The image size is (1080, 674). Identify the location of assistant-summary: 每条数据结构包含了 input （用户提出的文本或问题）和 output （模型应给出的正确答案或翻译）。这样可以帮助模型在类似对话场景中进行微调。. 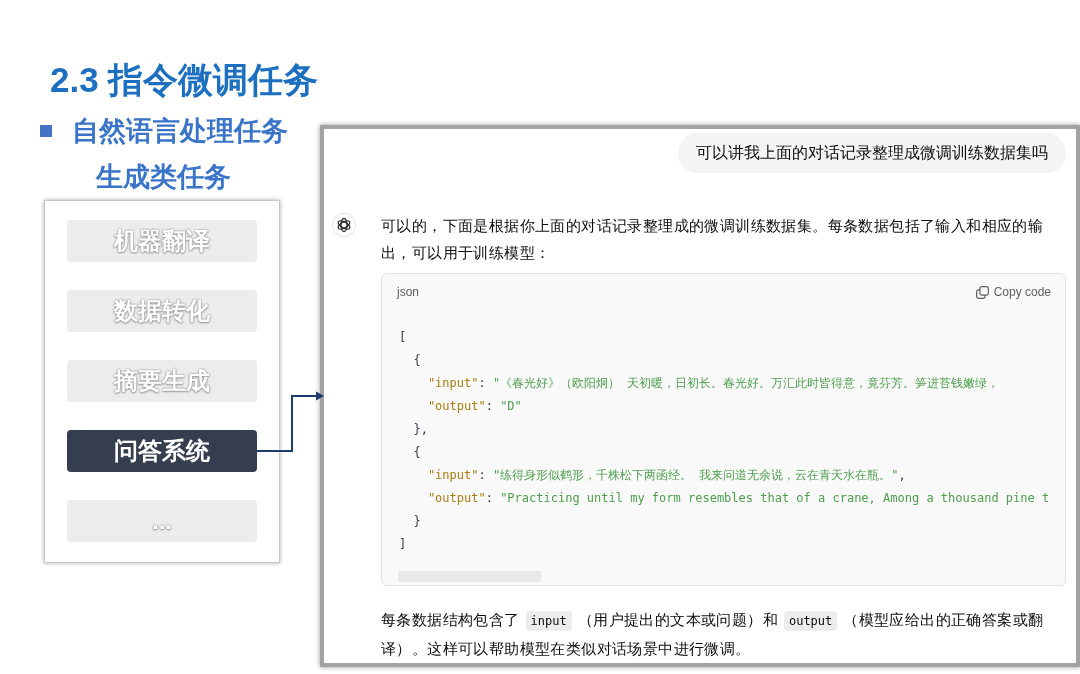
(713, 634).